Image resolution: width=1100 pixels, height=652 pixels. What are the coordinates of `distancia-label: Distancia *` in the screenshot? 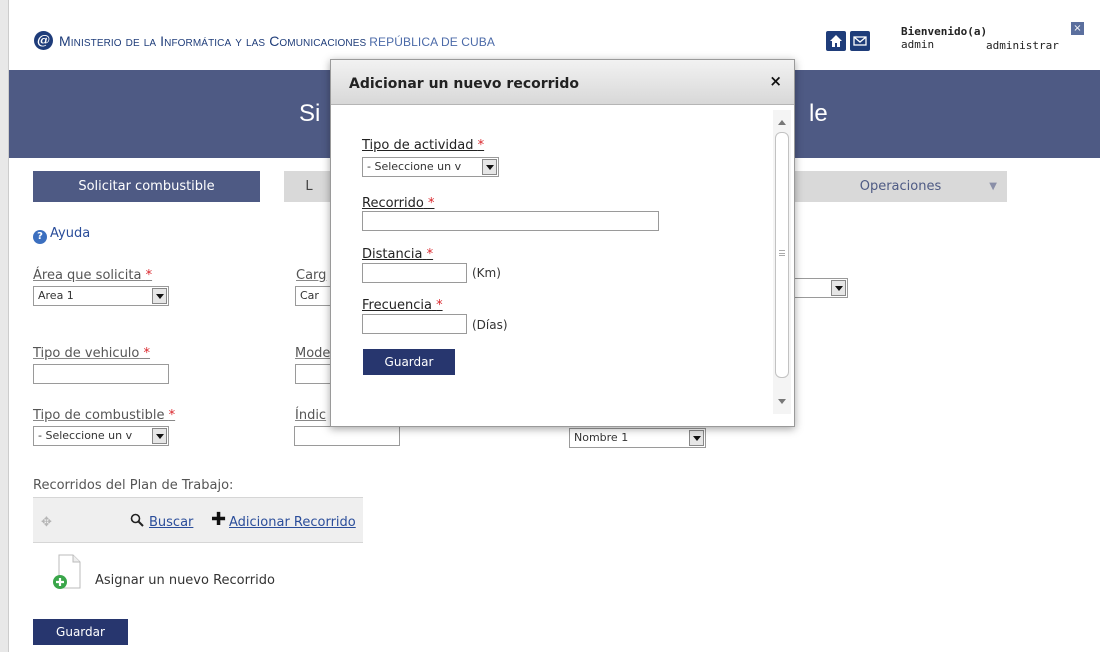 It's located at (398, 254).